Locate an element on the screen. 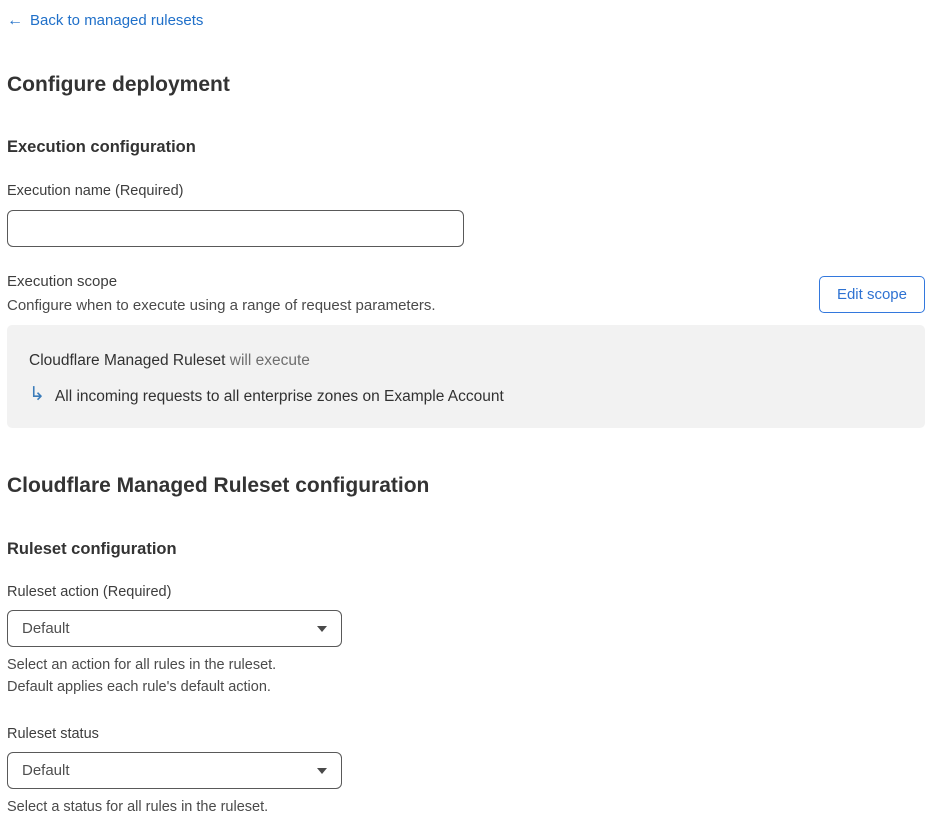 This screenshot has height=818, width=931. execution-configuration-heading: Execution configuration is located at coordinates (101, 147).